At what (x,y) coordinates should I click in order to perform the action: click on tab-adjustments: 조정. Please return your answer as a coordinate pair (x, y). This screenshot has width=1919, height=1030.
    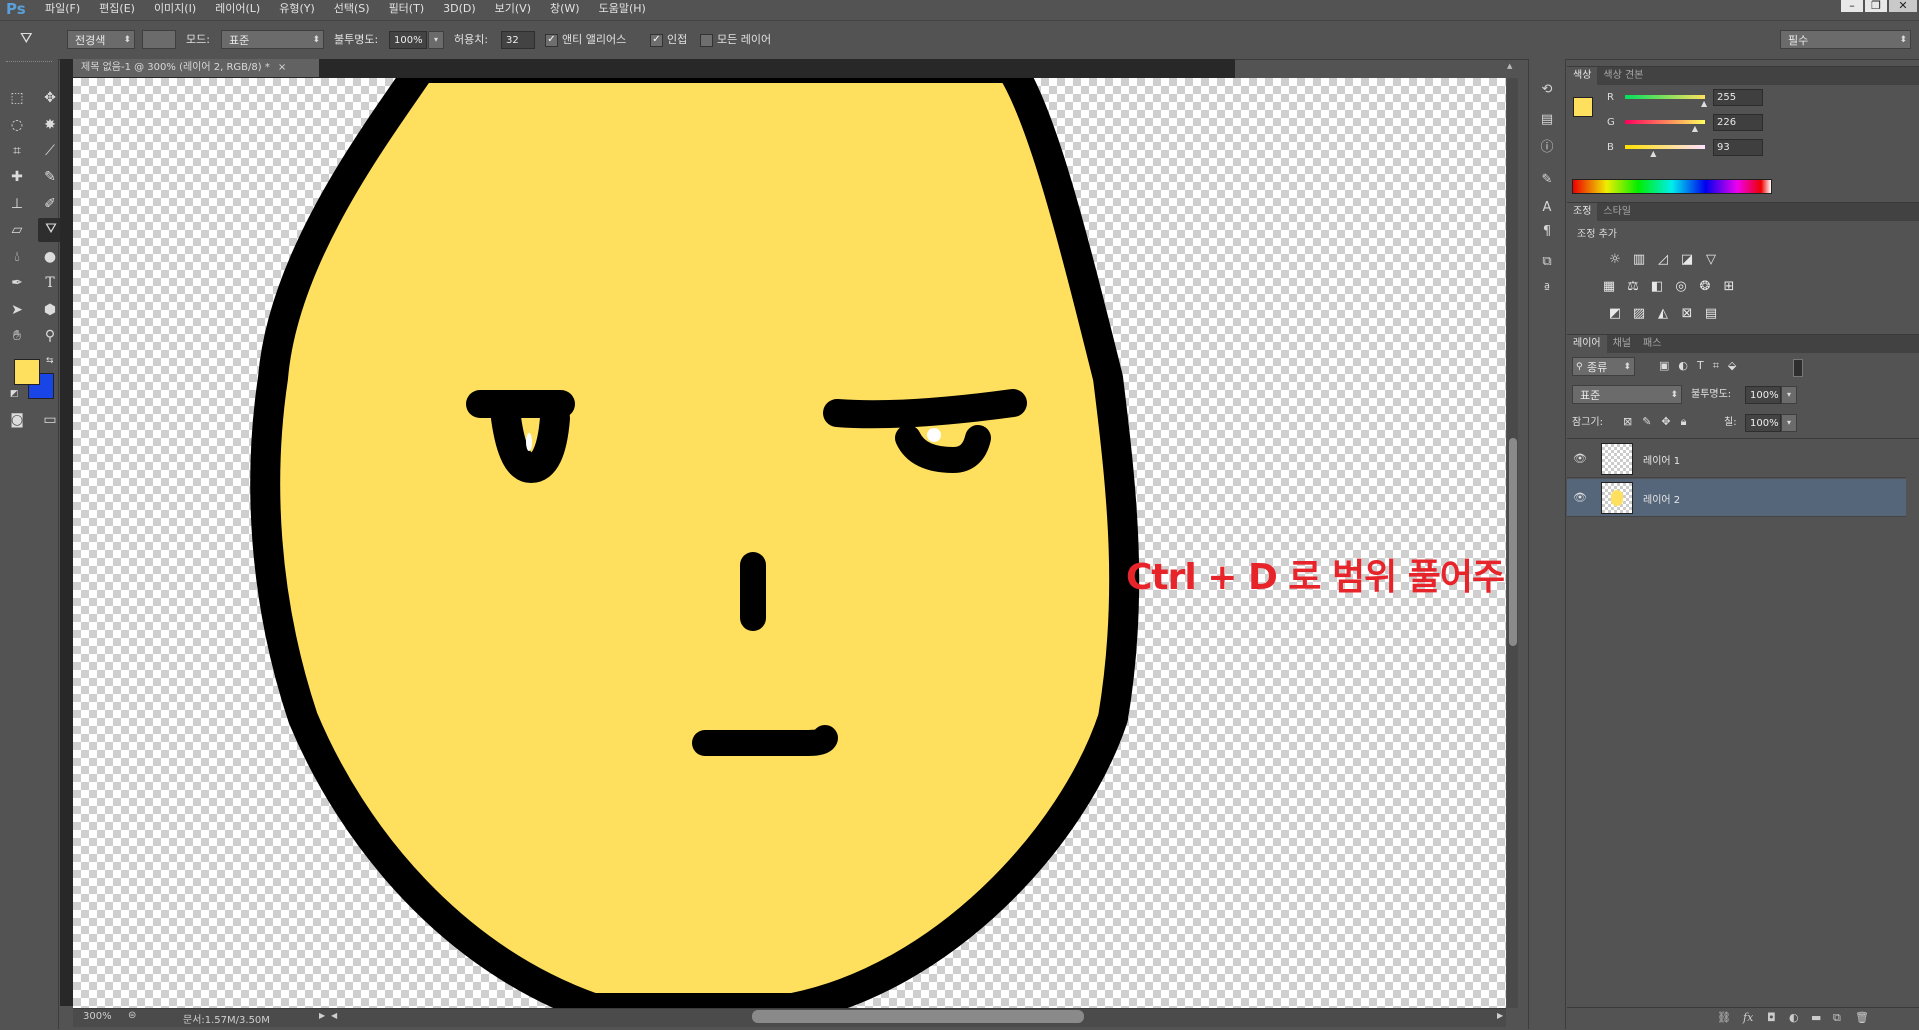
    Looking at the image, I should click on (1582, 212).